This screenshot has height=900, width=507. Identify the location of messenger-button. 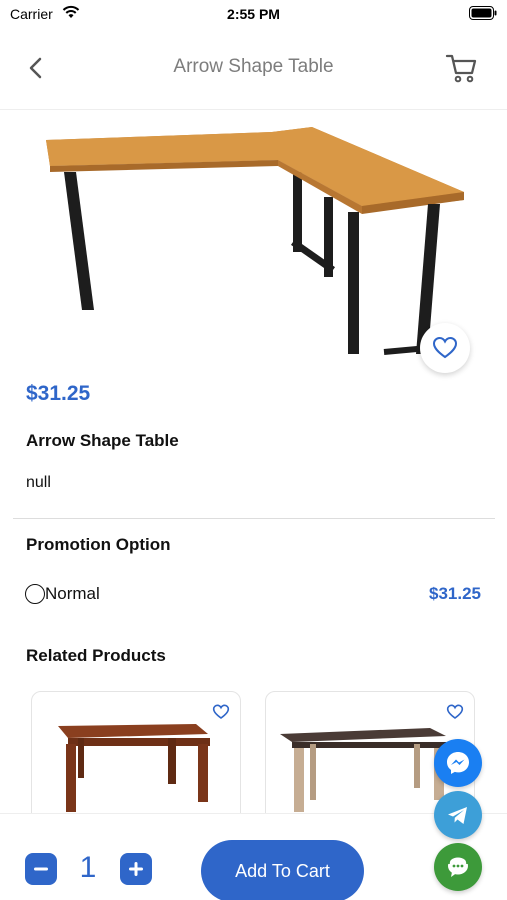
(458, 763).